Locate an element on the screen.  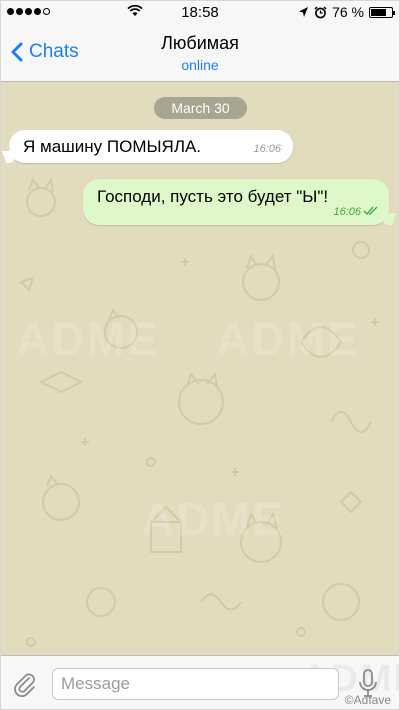
status-right-group: 76 % is located at coordinates (346, 12).